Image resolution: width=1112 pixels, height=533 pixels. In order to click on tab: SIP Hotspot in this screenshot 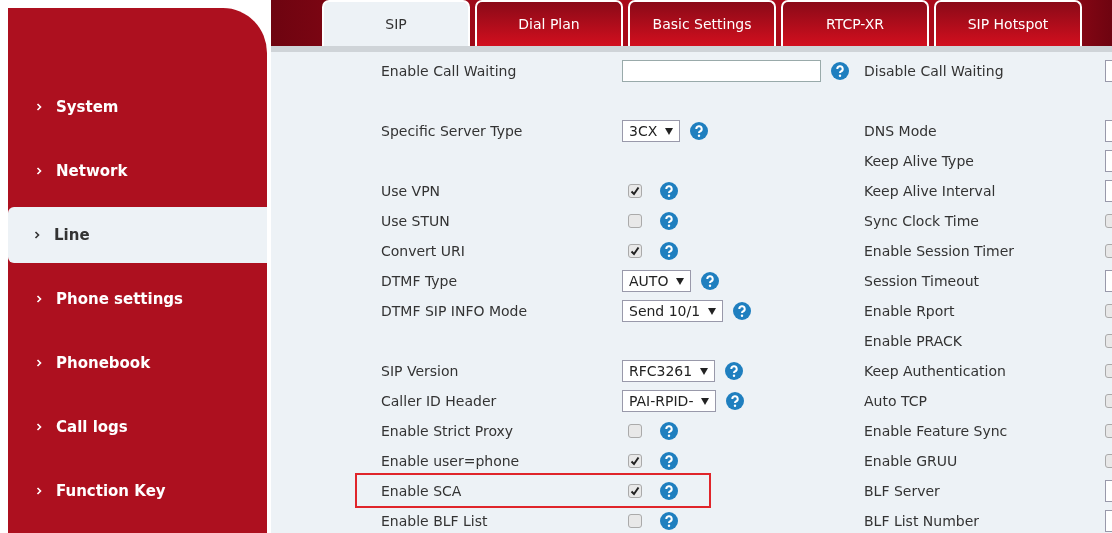, I will do `click(1008, 23)`.